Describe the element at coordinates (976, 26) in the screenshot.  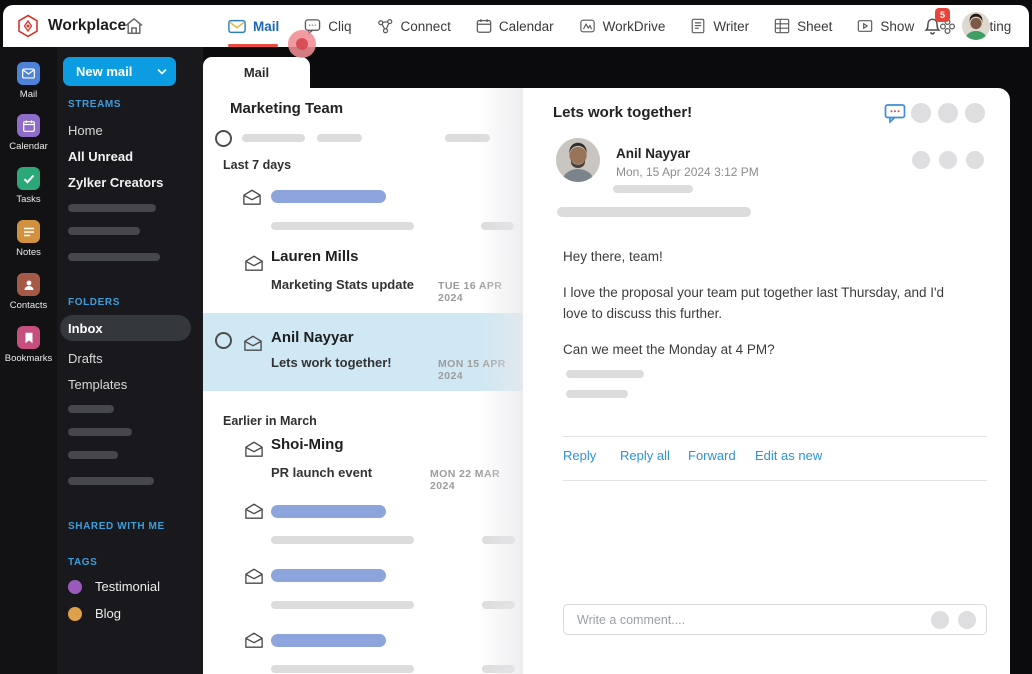
I see `user-avatar` at that location.